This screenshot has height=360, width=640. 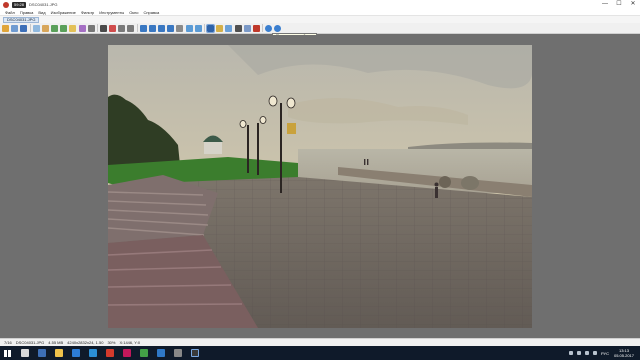 What do you see at coordinates (5, 28) in the screenshot?
I see `open-folder-icon` at bounding box center [5, 28].